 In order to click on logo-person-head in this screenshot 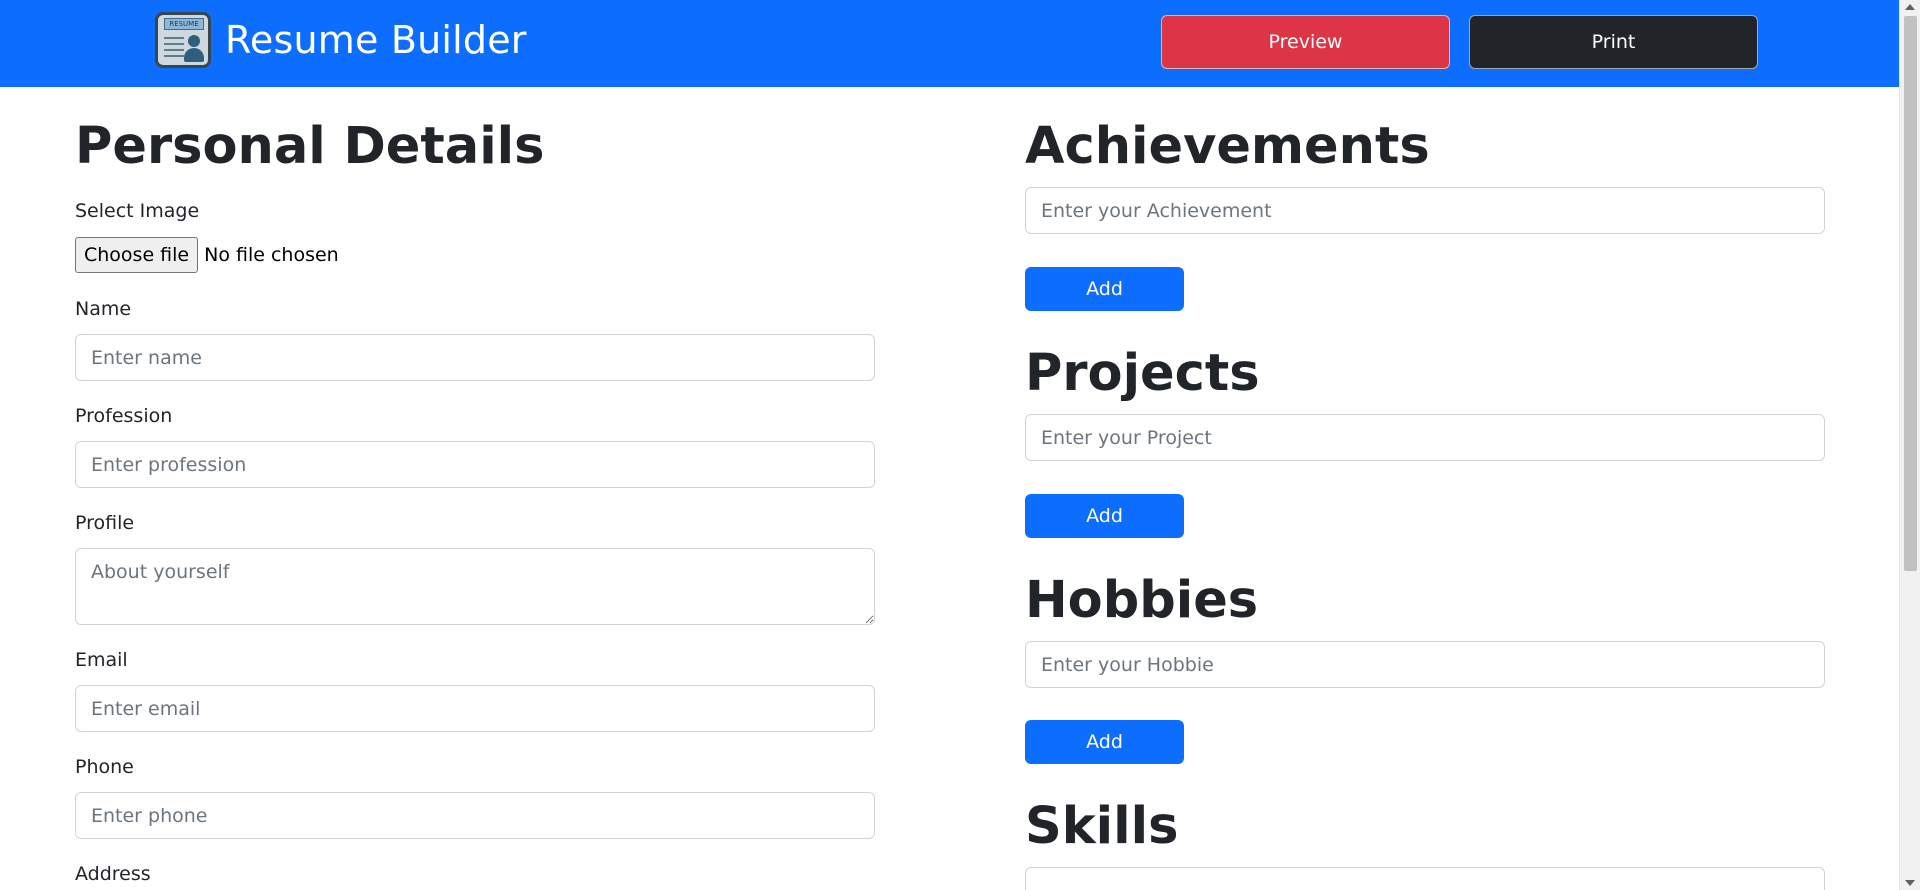, I will do `click(194, 41)`.